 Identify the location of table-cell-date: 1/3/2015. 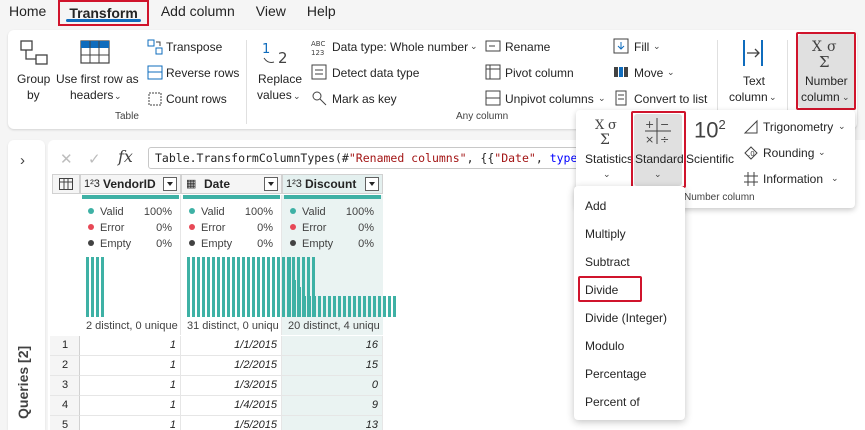
(231, 386).